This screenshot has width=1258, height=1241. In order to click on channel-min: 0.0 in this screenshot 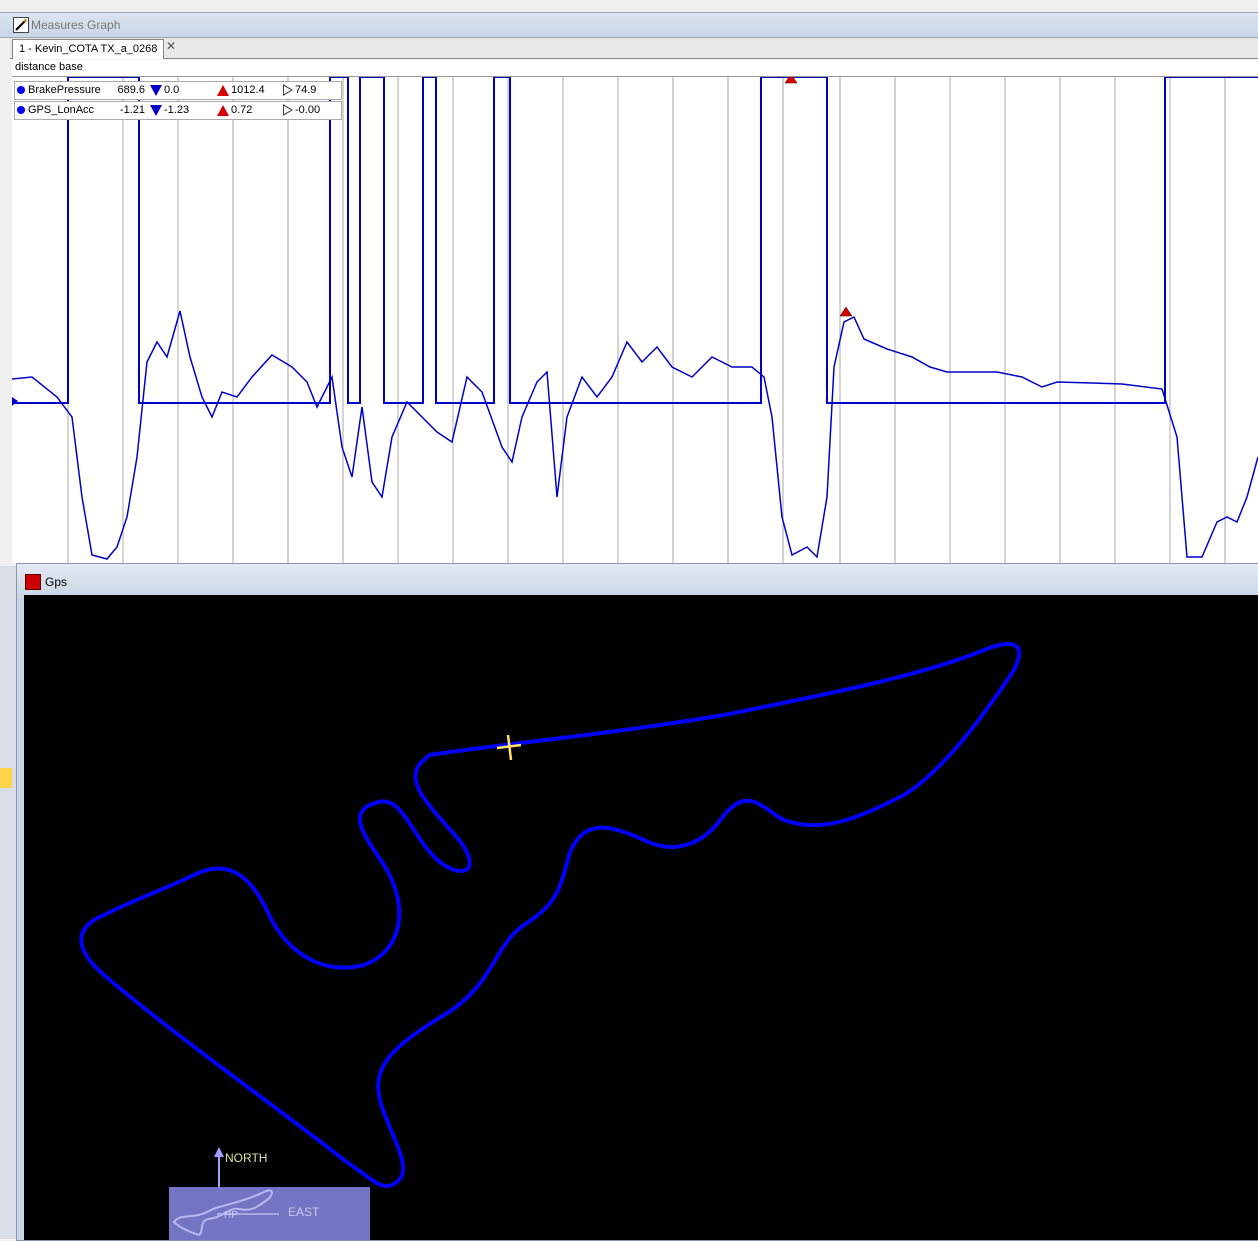, I will do `click(172, 90)`.